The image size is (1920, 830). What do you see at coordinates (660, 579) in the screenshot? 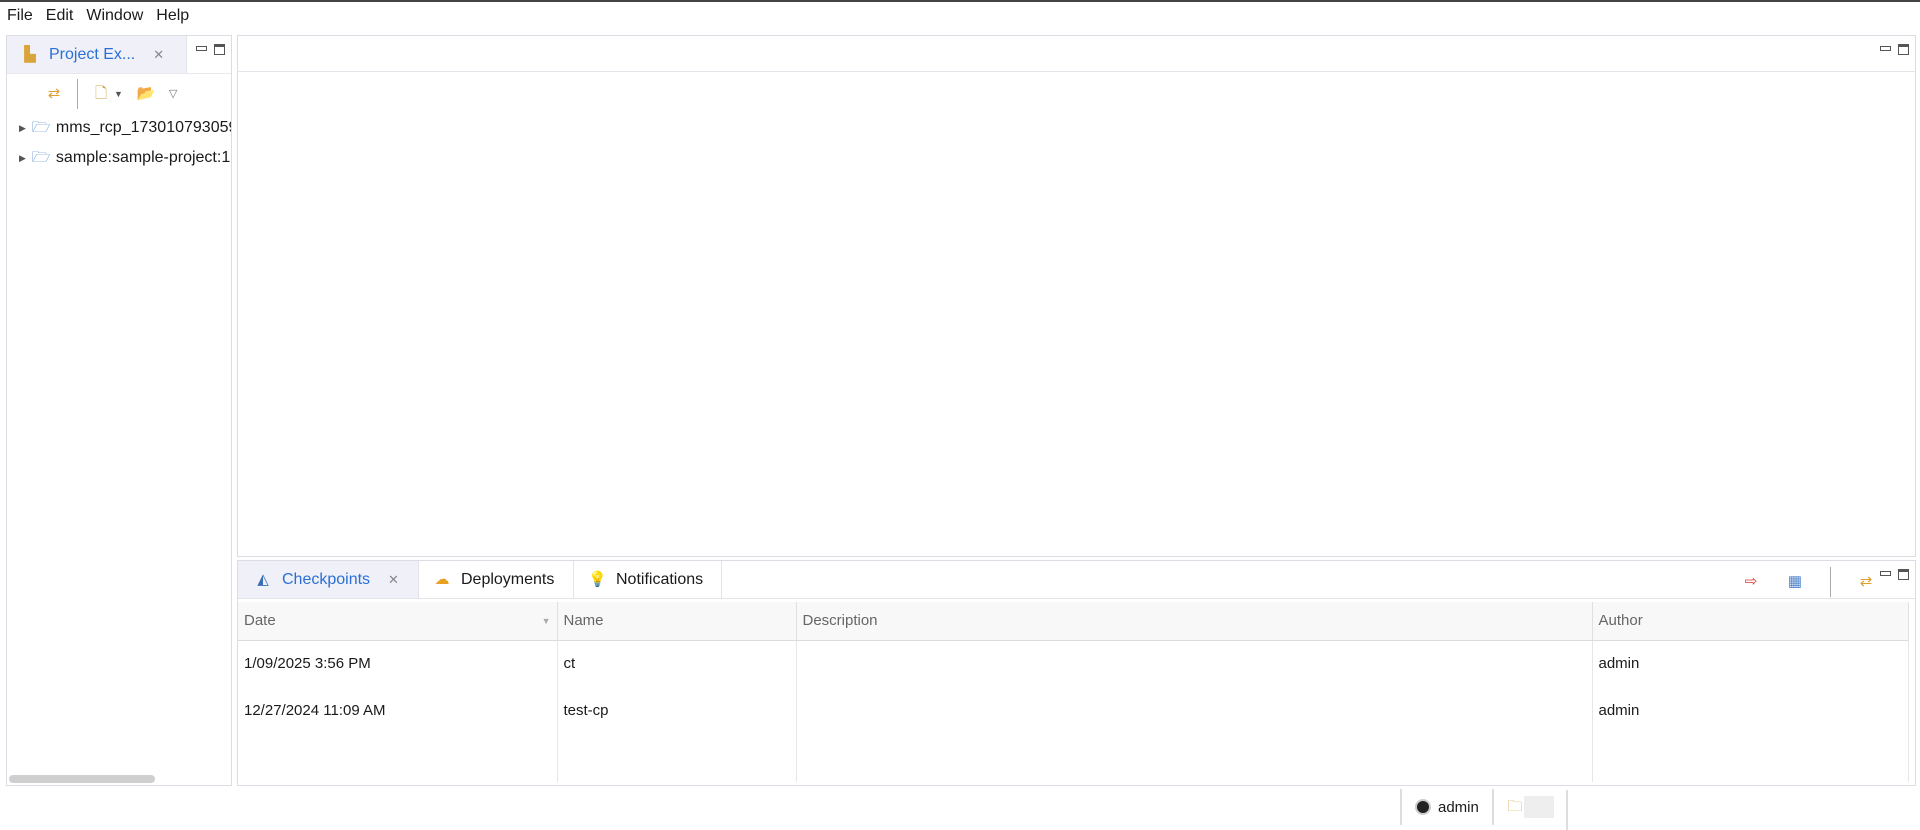
I see `tab-label: Notifications` at bounding box center [660, 579].